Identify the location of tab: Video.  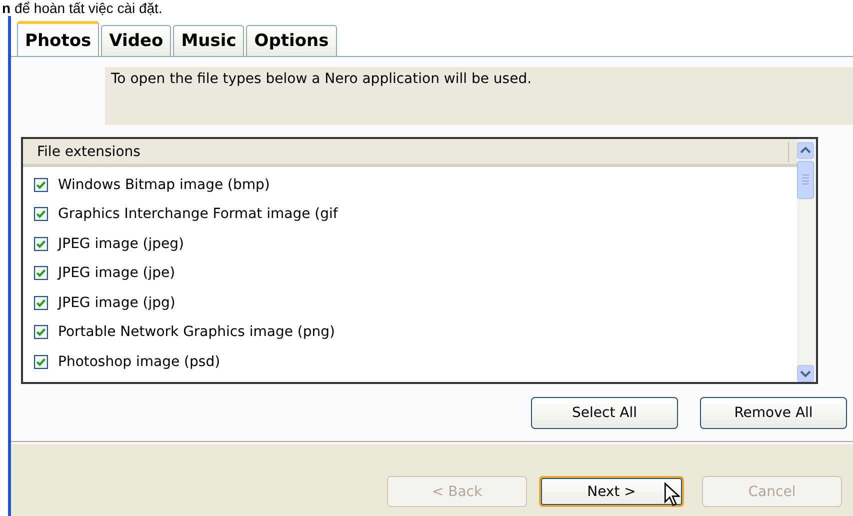
(136, 40).